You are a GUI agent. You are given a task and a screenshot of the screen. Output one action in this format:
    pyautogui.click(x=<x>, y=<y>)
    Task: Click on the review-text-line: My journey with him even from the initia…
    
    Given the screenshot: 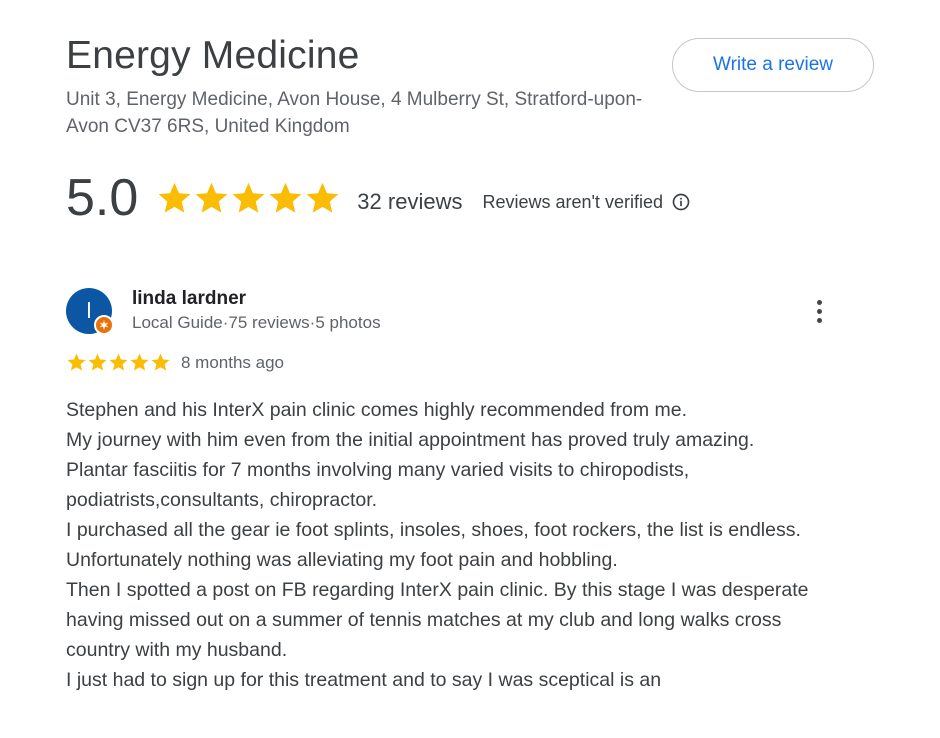 What is the action you would take?
    pyautogui.click(x=410, y=440)
    